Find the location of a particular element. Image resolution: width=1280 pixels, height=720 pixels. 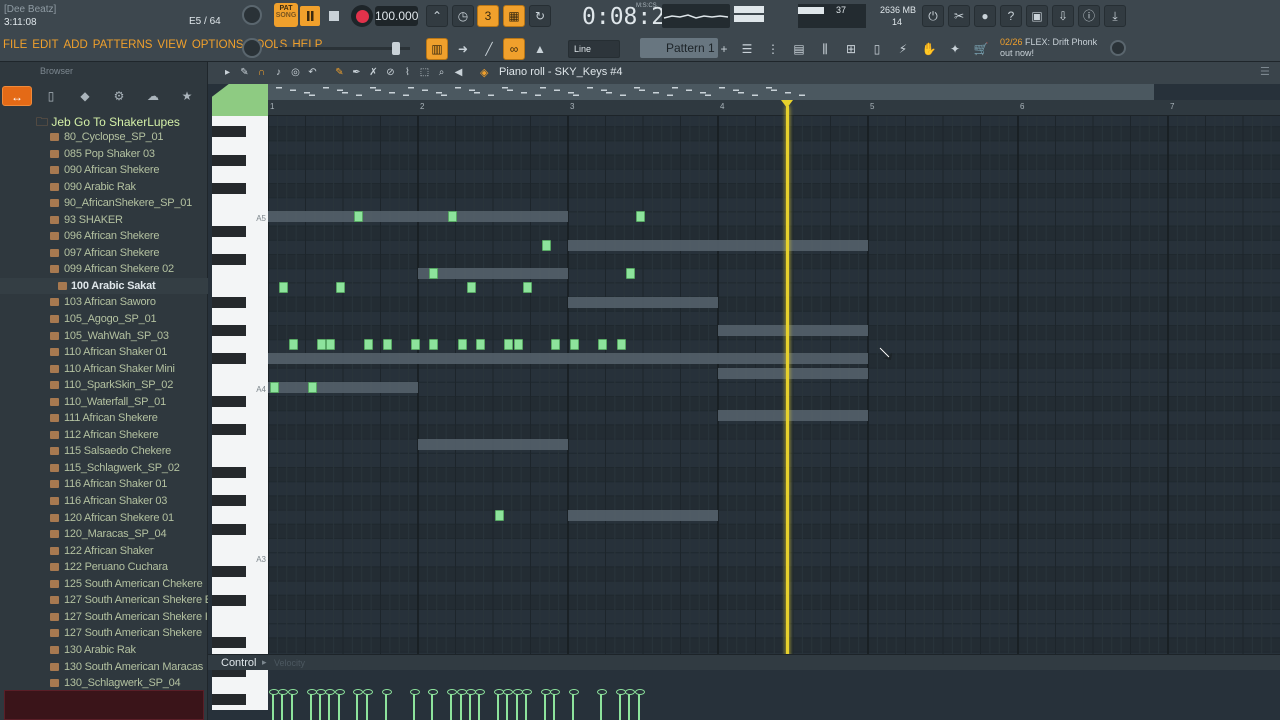

magnet-icon: ∩ is located at coordinates (261, 72).